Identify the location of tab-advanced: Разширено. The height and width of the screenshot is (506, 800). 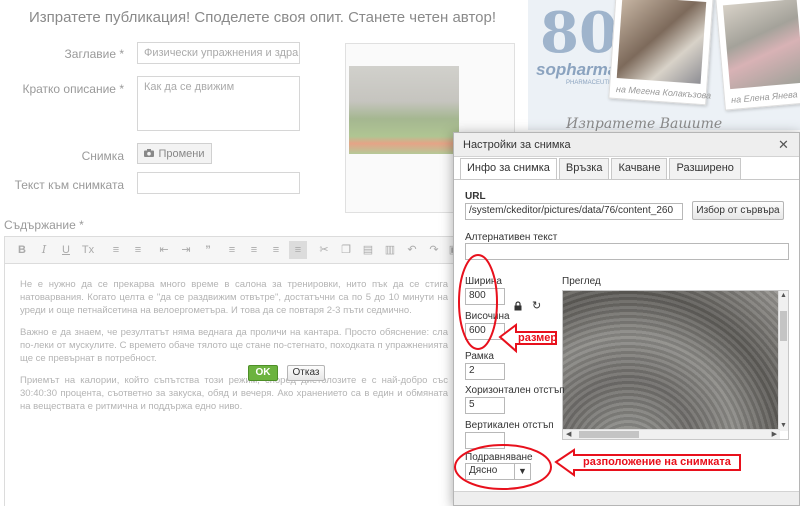
(705, 168).